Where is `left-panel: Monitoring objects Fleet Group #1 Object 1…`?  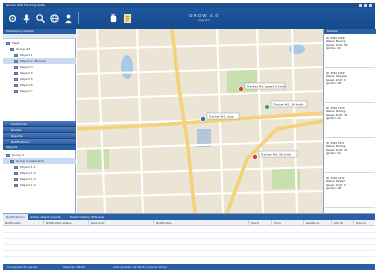 left-panel: Monitoring objects Fleet Group #1 Object 1… is located at coordinates (39, 121).